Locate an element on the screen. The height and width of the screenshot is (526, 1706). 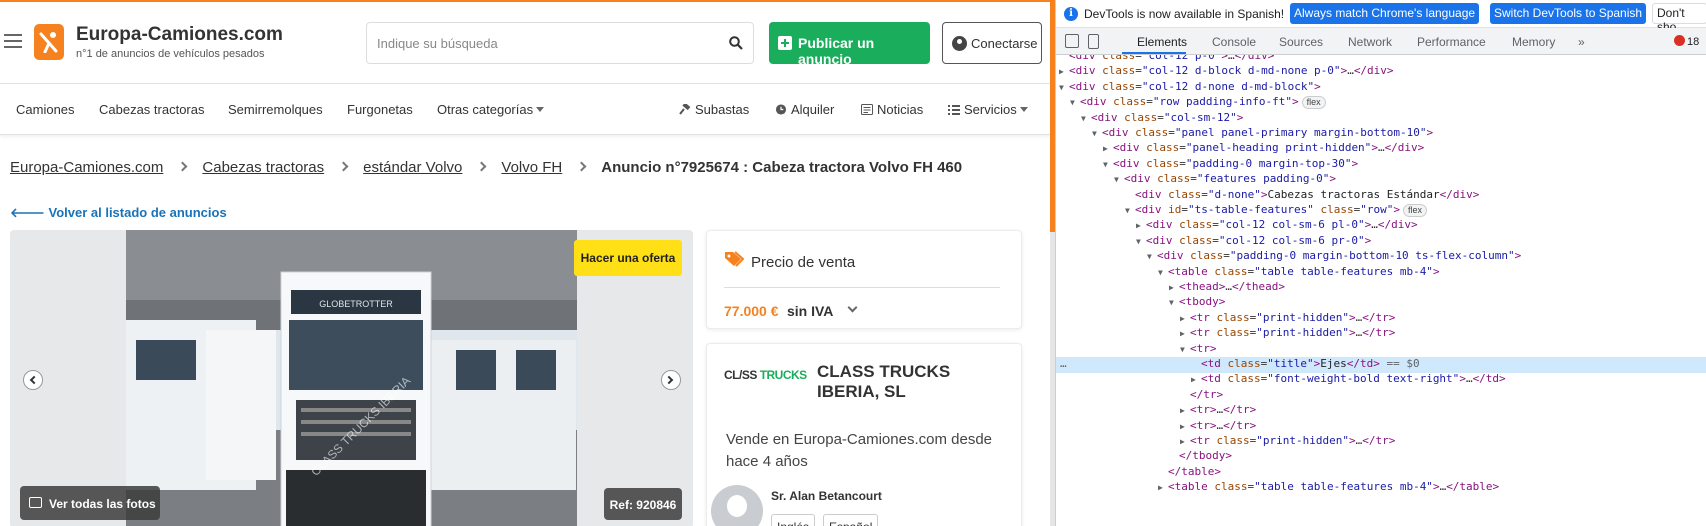
more-tabs-icon: » is located at coordinates (1581, 42).